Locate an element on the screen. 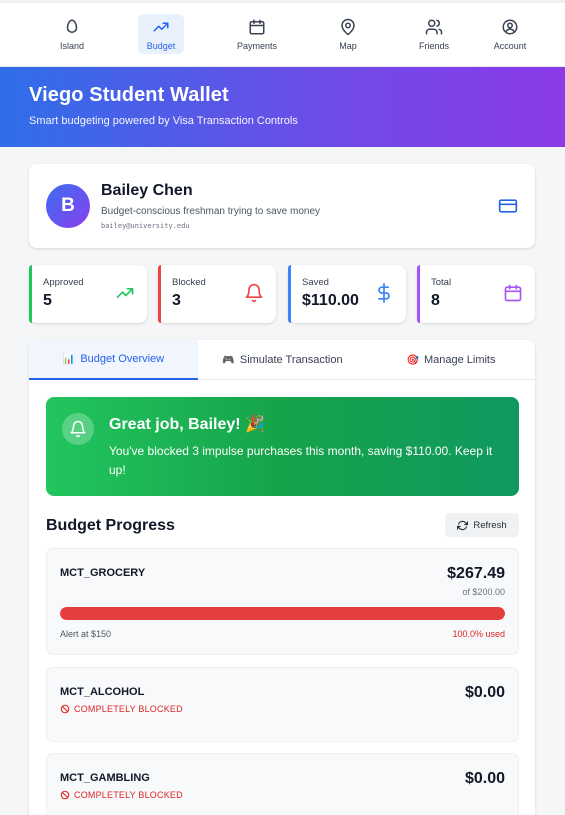 This screenshot has width=565, height=815. user-circle-icon is located at coordinates (510, 27).